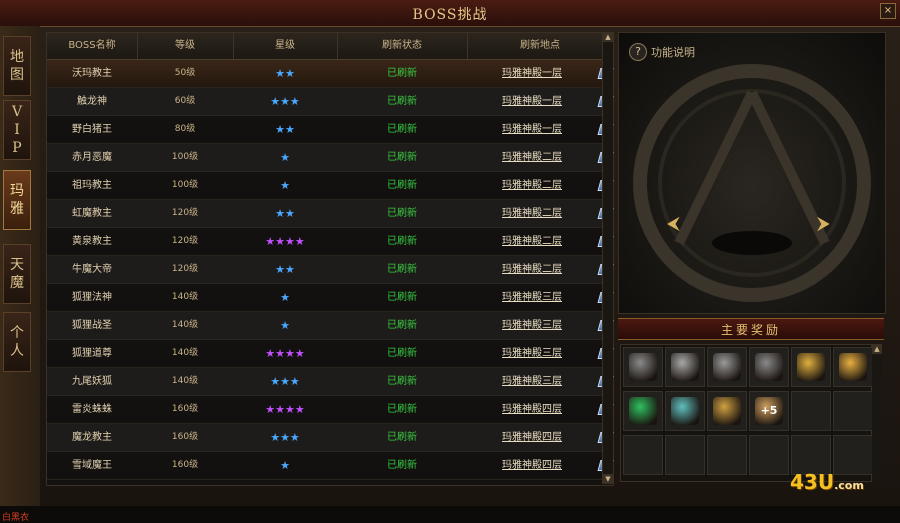 The height and width of the screenshot is (523, 900). What do you see at coordinates (330, 298) in the screenshot?
I see `table-row: 狐狸法神 140级 ★ 已刷新 玛雅神殿三层` at bounding box center [330, 298].